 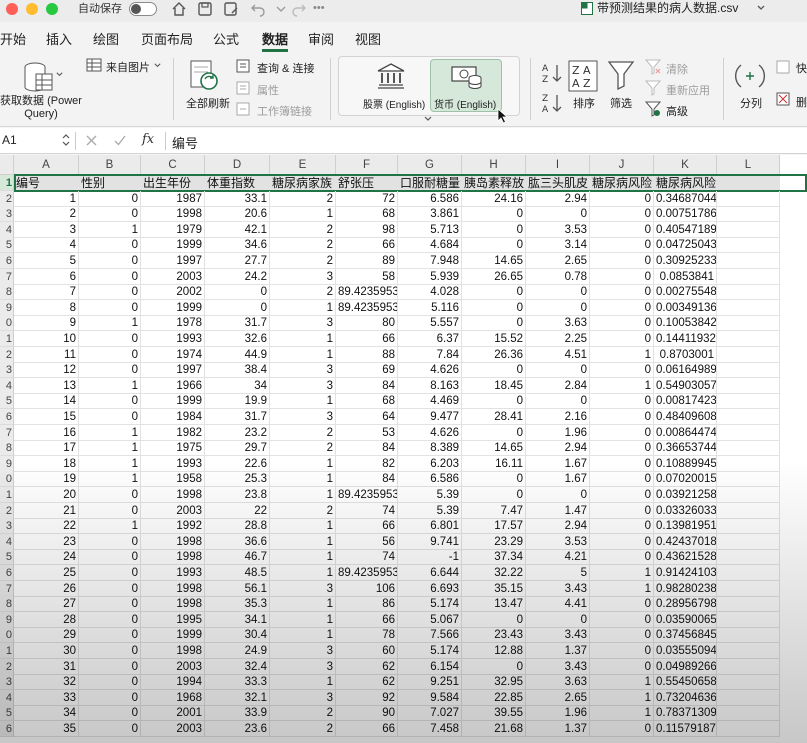 I want to click on row-header: 5, so click(x=7, y=245).